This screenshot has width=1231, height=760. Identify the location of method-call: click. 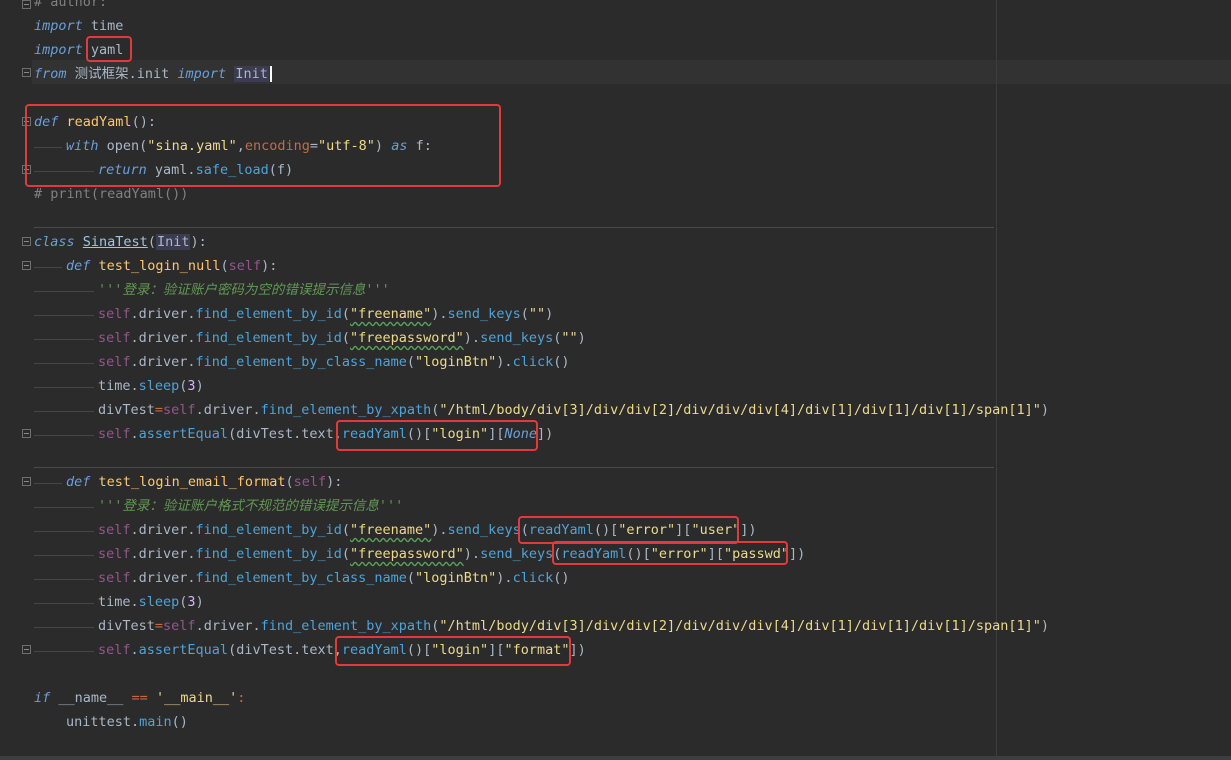
(533, 578).